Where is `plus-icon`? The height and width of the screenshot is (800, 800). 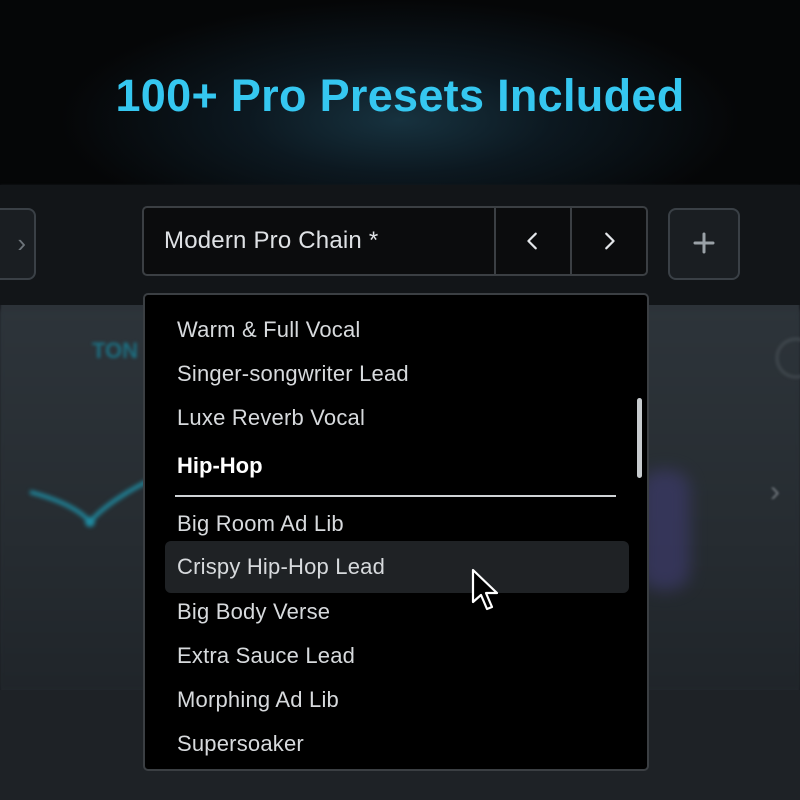
plus-icon is located at coordinates (704, 243).